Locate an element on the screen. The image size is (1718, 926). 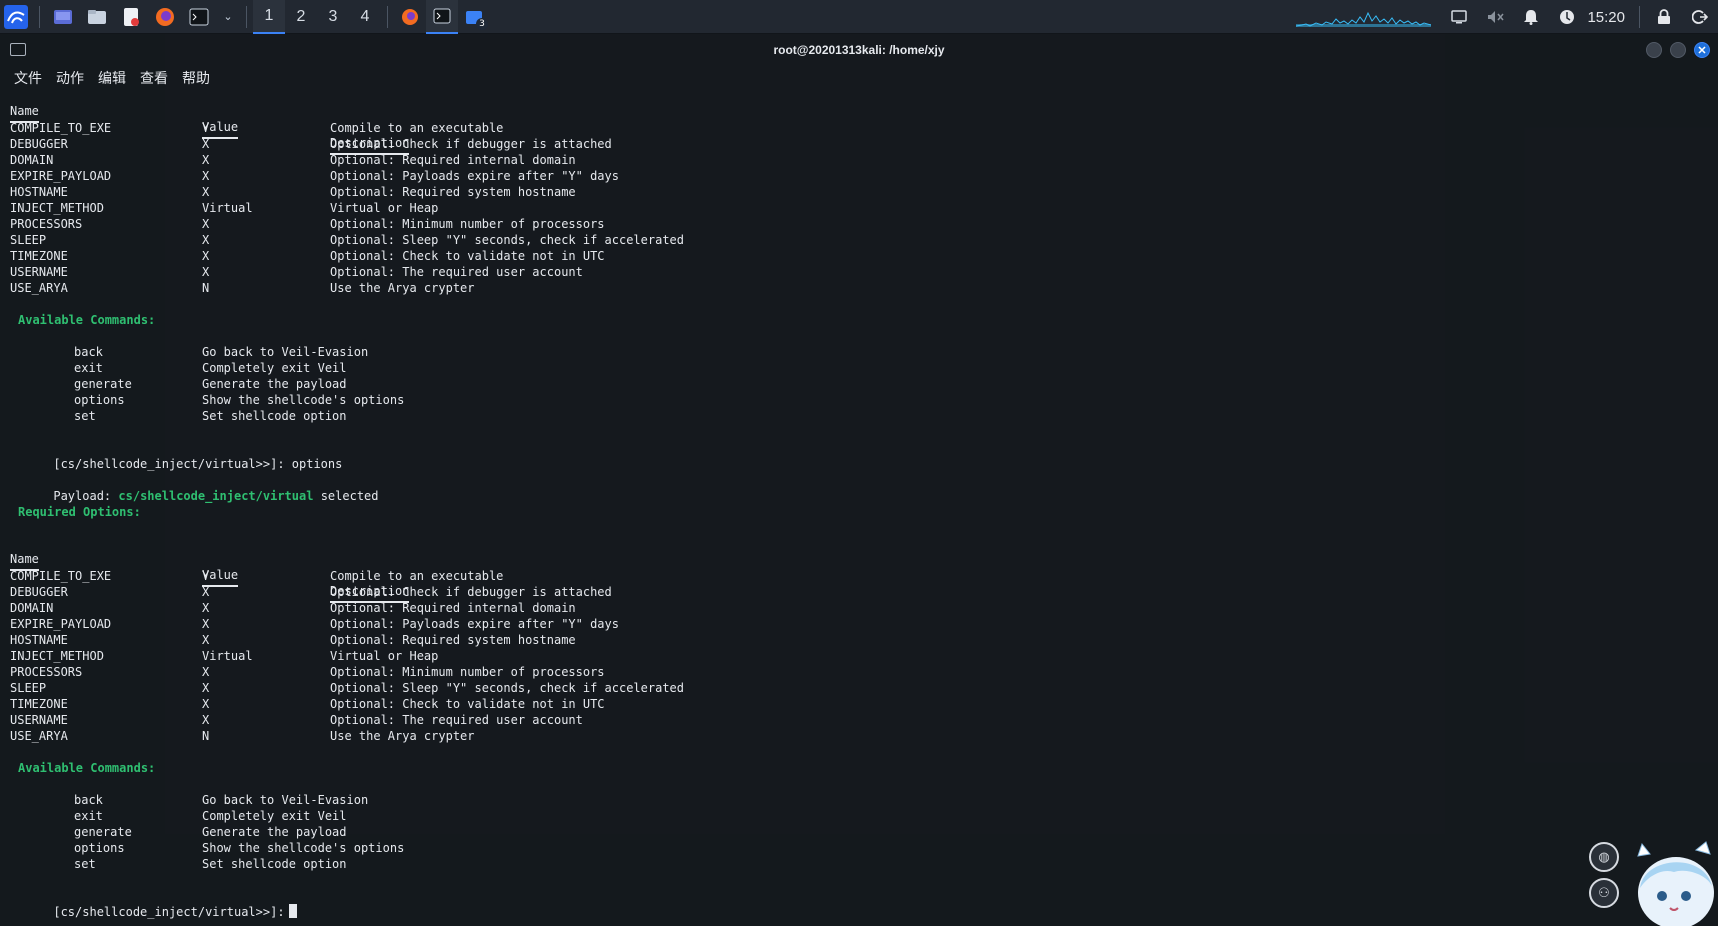
menu-help: 帮助 is located at coordinates (196, 78).